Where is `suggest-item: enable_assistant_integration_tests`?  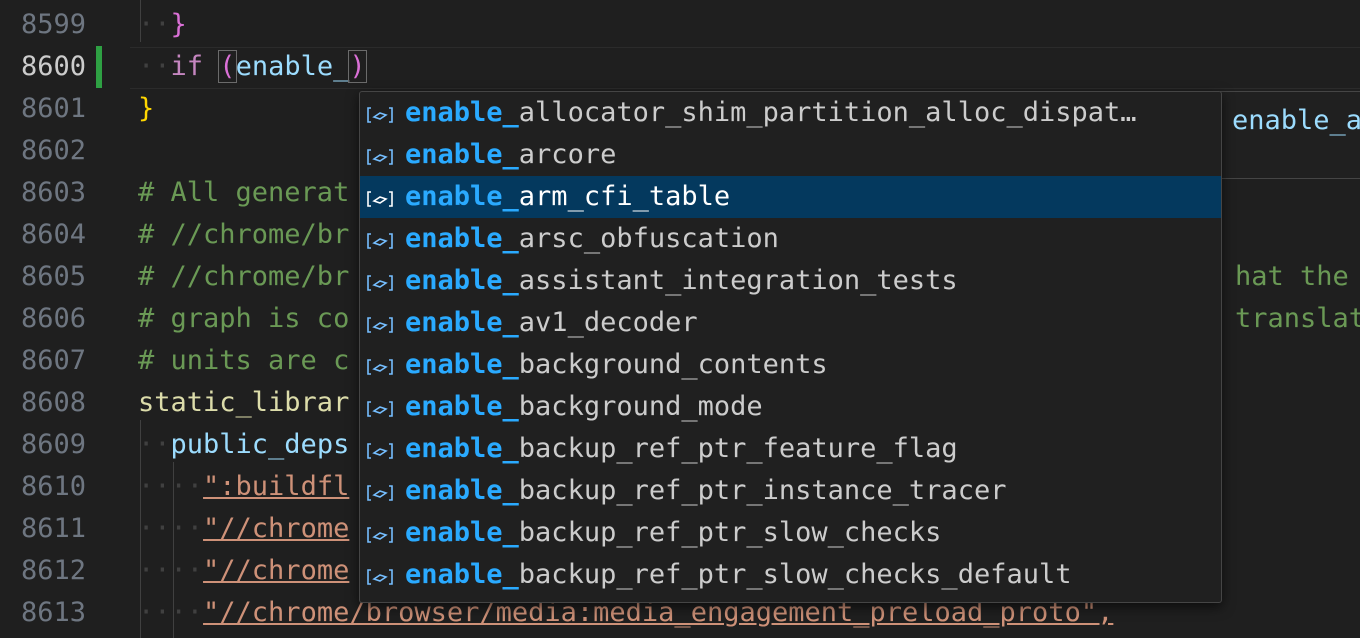 suggest-item: enable_assistant_integration_tests is located at coordinates (790, 281).